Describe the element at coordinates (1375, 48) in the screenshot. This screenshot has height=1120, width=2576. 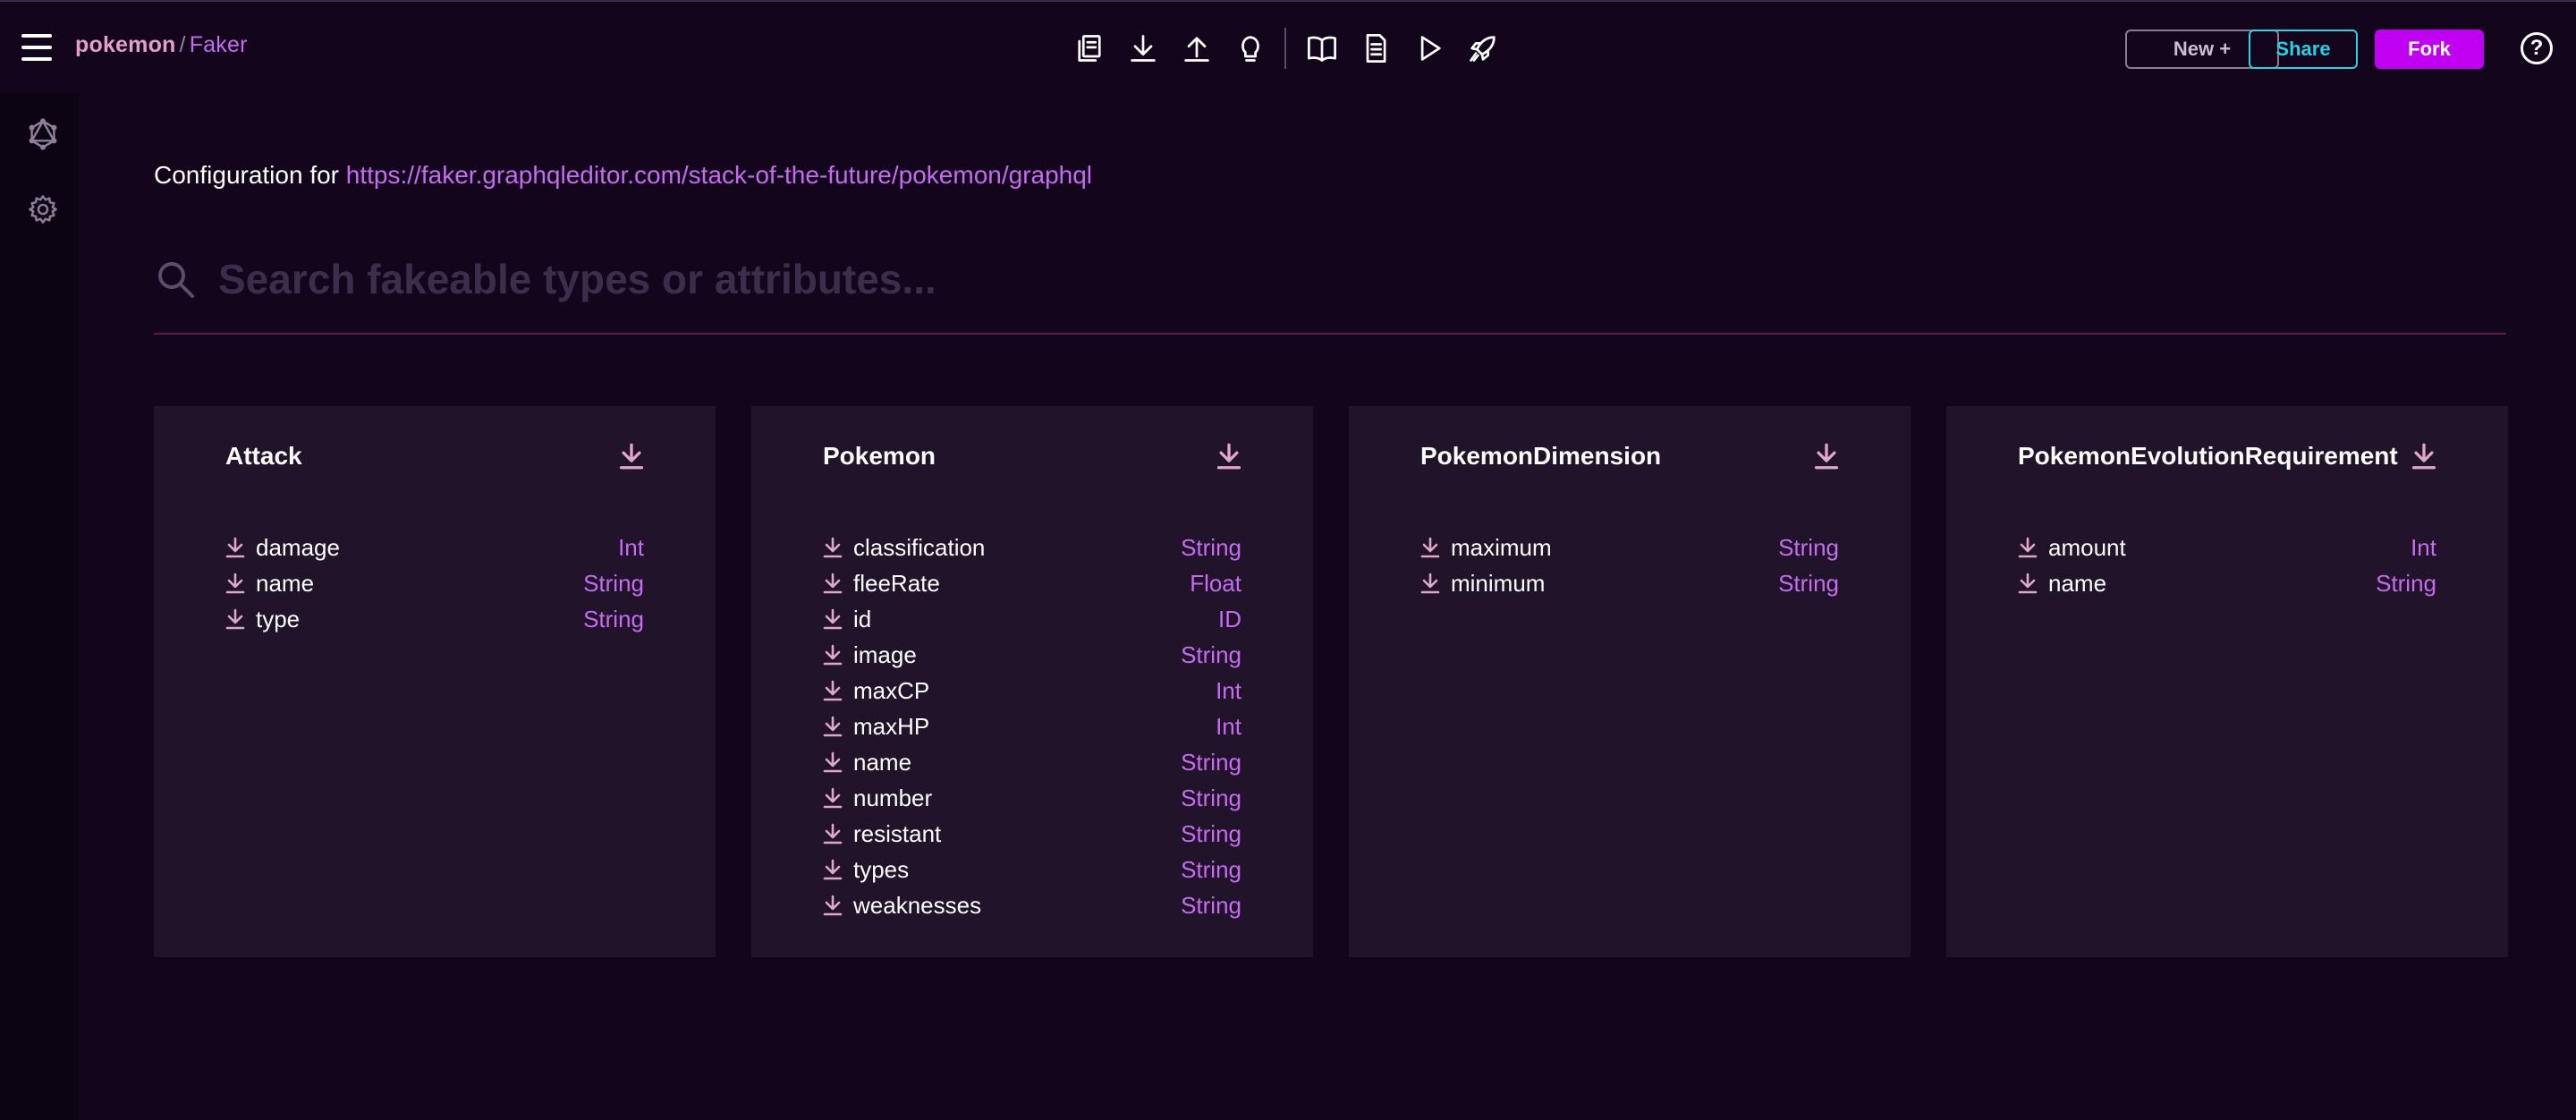
I see `document-icon` at that location.